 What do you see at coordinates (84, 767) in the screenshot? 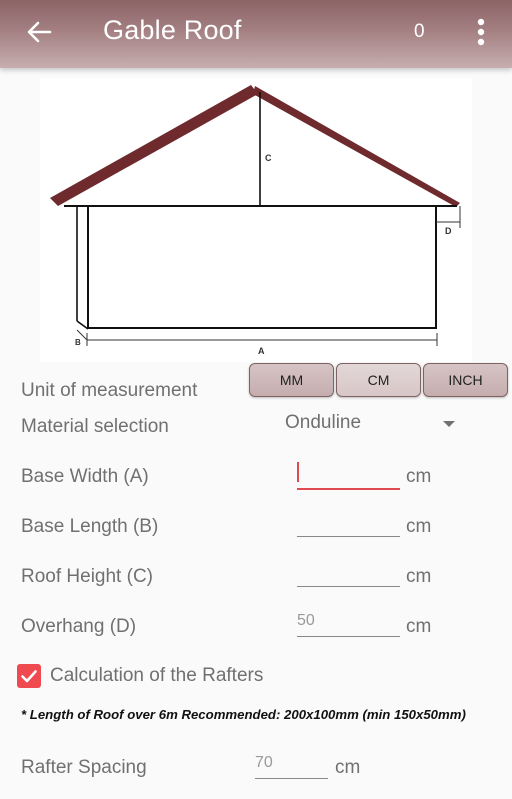
I see `rafter-spacing-label: Rafter Spacing` at bounding box center [84, 767].